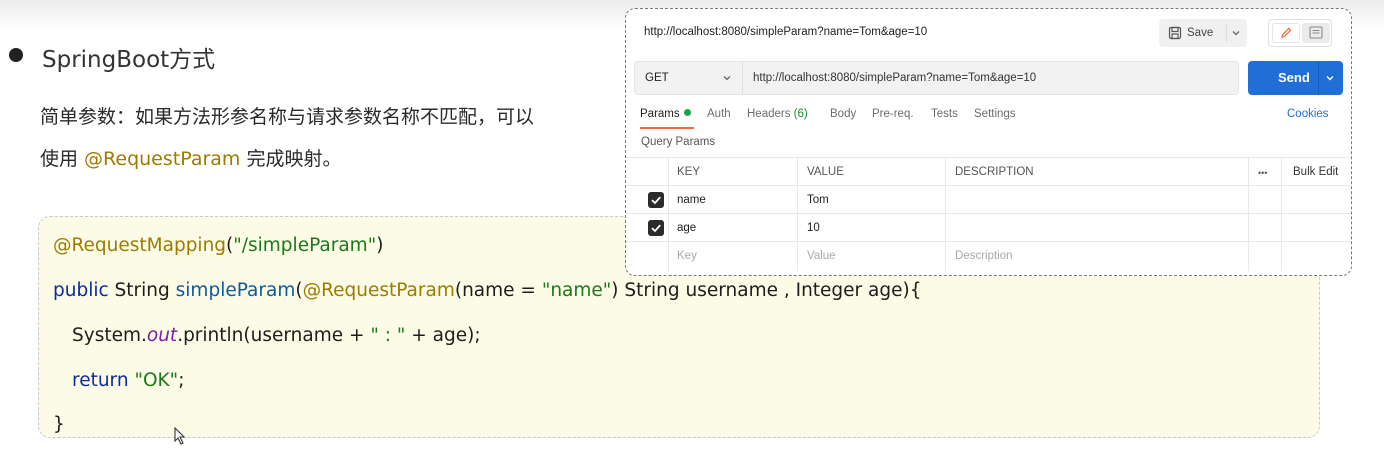  Describe the element at coordinates (766, 290) in the screenshot. I see `code-text: ) String username , Integer age){` at that location.